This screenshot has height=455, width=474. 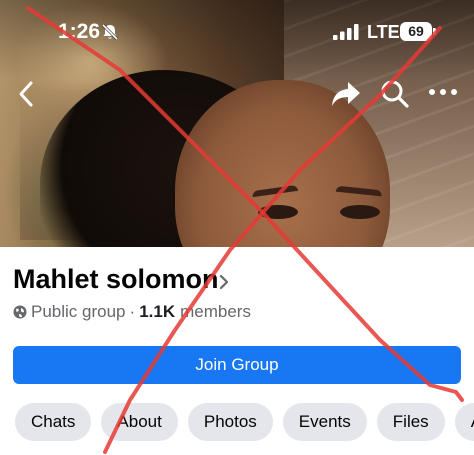 I want to click on privacy-label: Public group, so click(x=78, y=311).